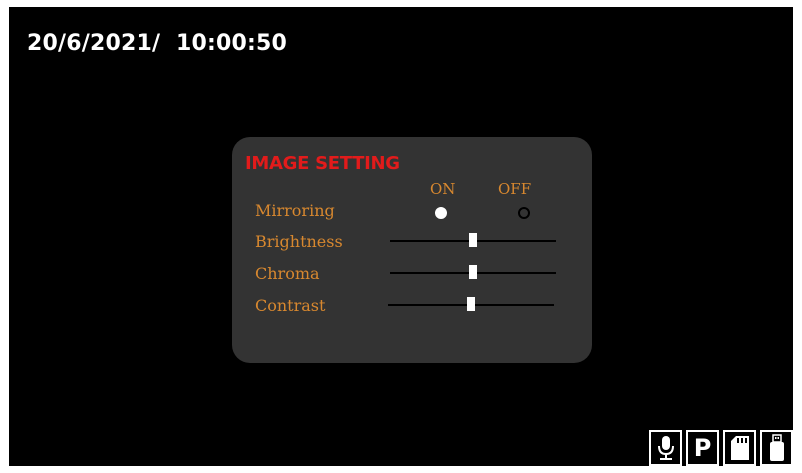 Image resolution: width=802 pixels, height=473 pixels. What do you see at coordinates (157, 43) in the screenshot?
I see `datetime-display: 20/6/2021/ 10:00:50` at bounding box center [157, 43].